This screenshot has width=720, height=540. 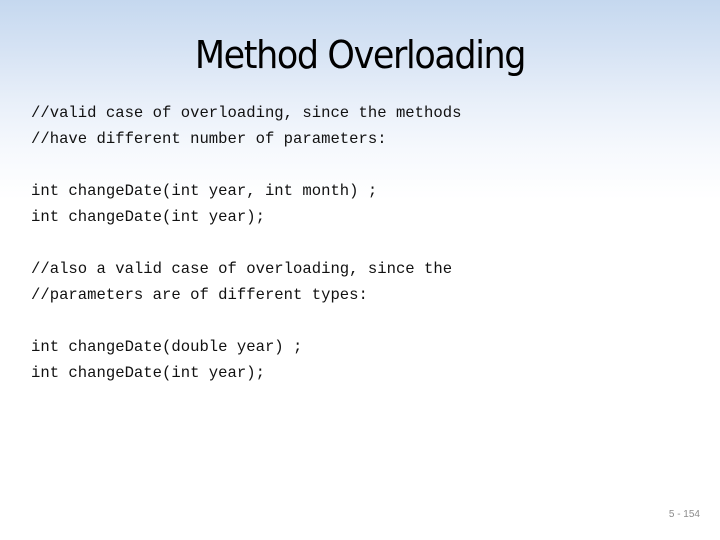 What do you see at coordinates (684, 514) in the screenshot?
I see `slide-number: 5 - 154` at bounding box center [684, 514].